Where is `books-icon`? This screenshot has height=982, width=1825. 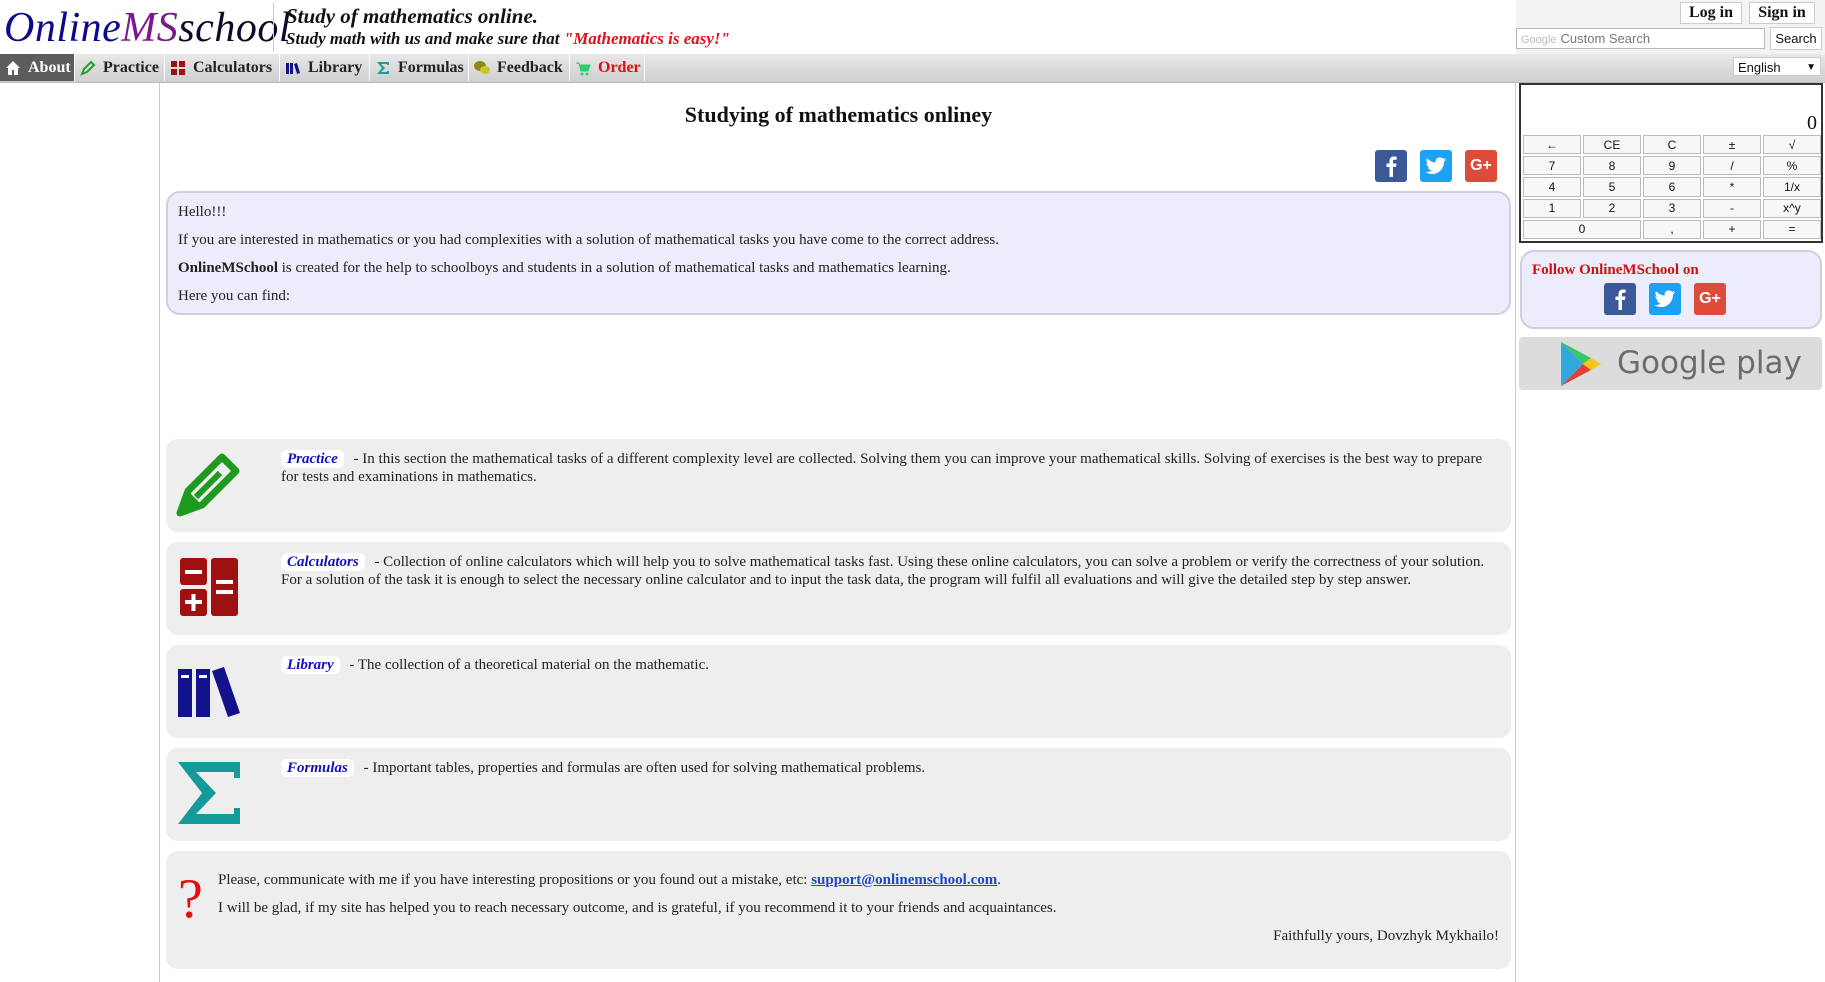
books-icon is located at coordinates (293, 68).